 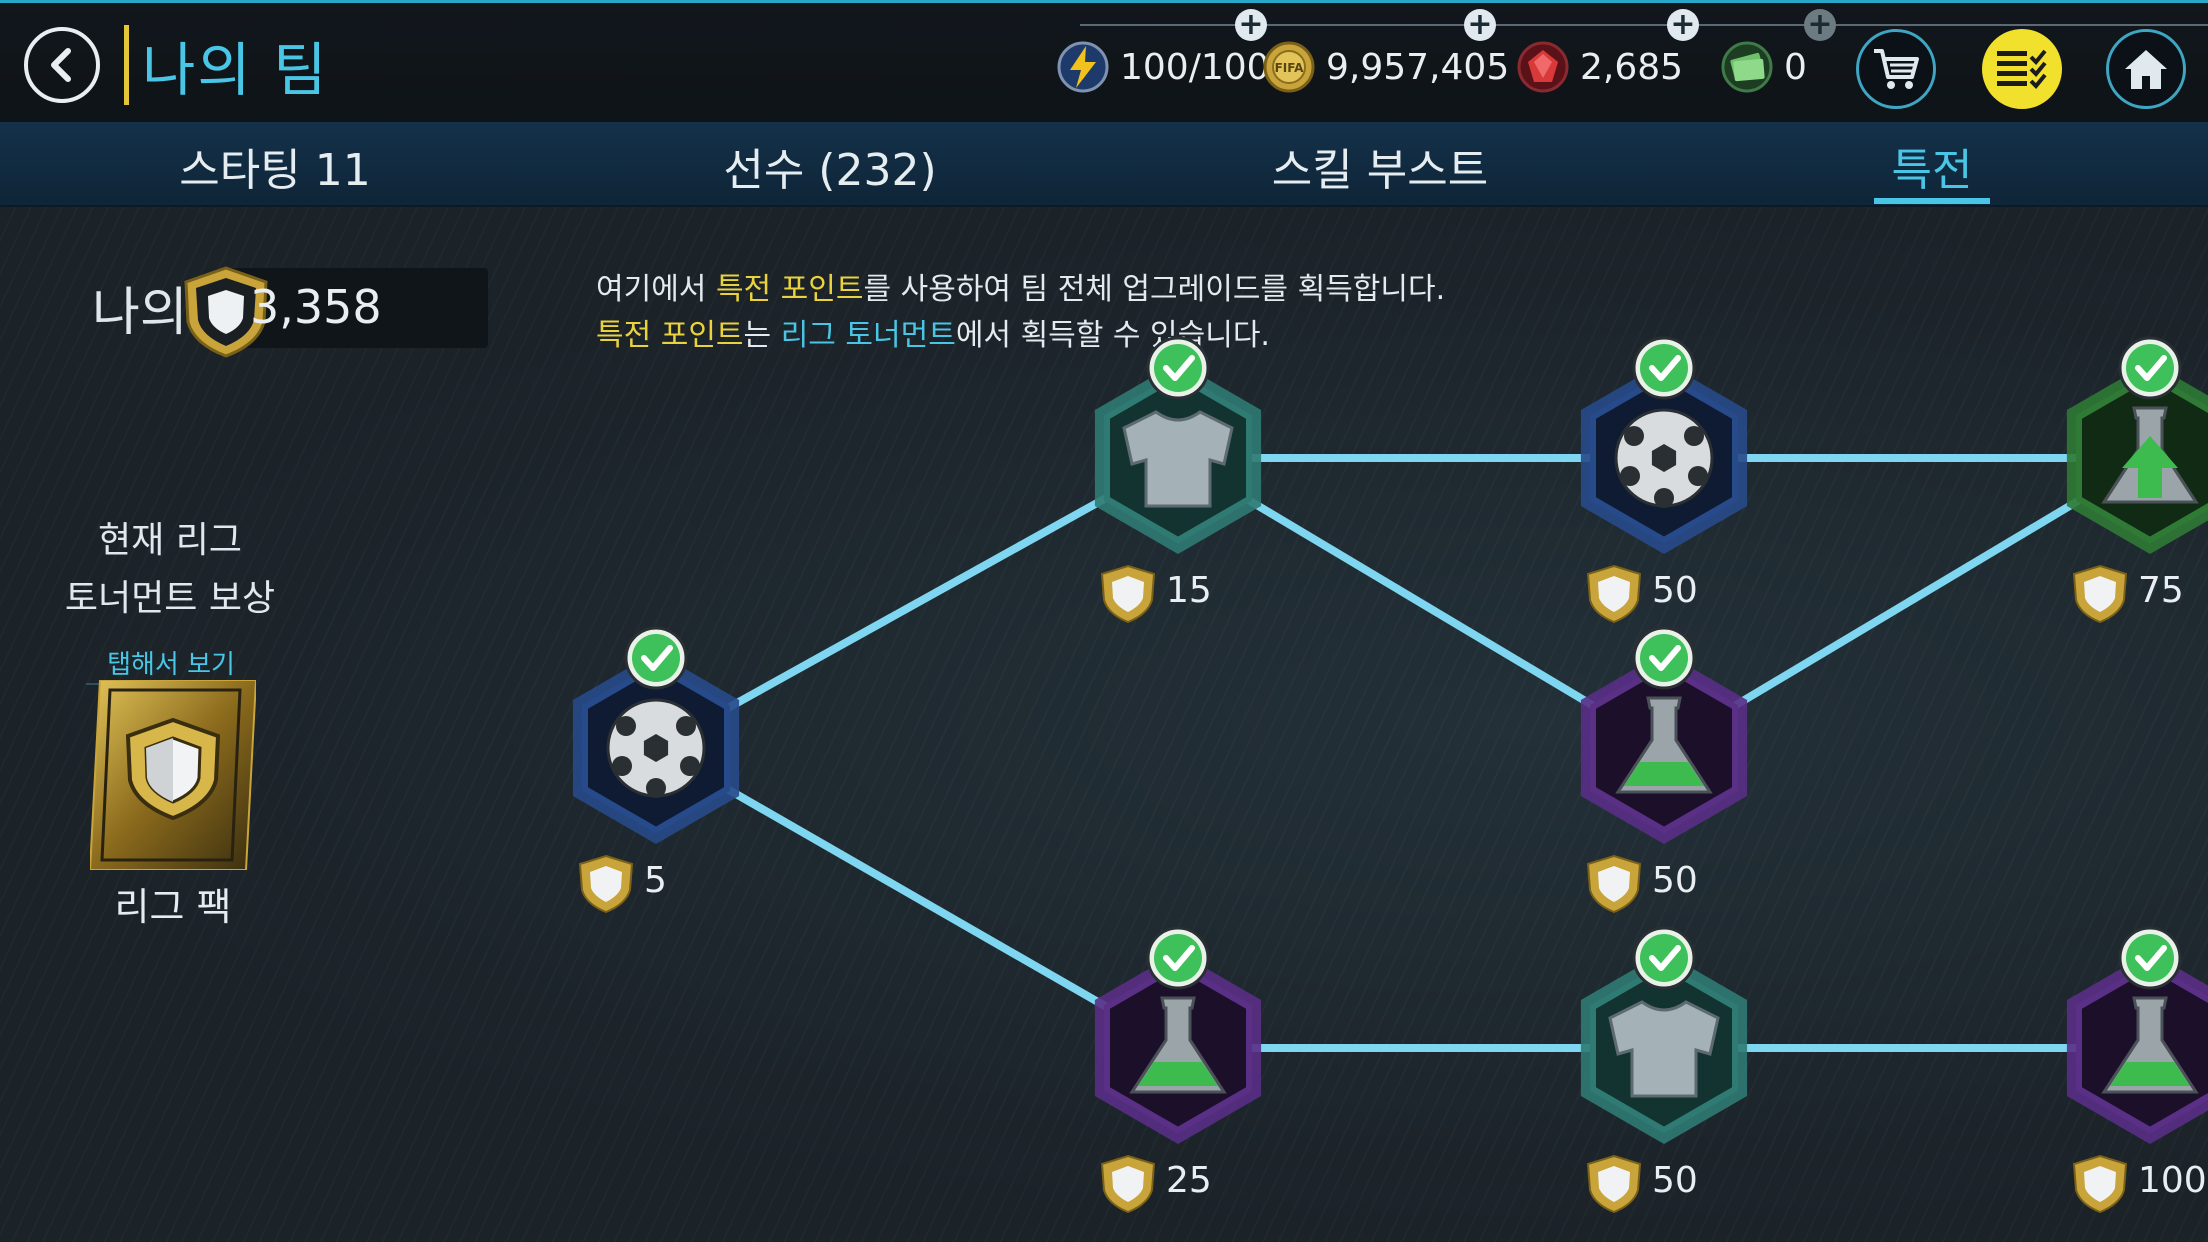 What do you see at coordinates (1189, 1180) in the screenshot?
I see `perk-cost-value: 25` at bounding box center [1189, 1180].